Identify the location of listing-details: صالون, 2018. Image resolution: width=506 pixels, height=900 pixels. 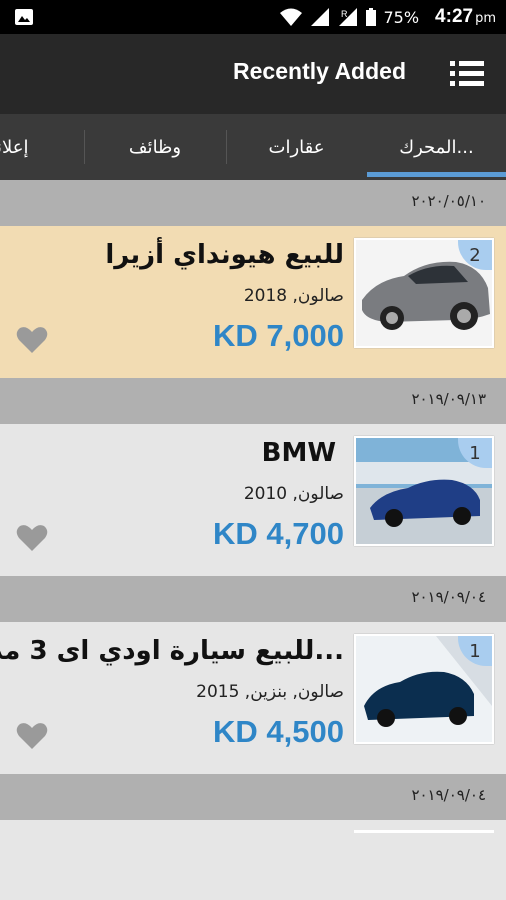
(293, 296).